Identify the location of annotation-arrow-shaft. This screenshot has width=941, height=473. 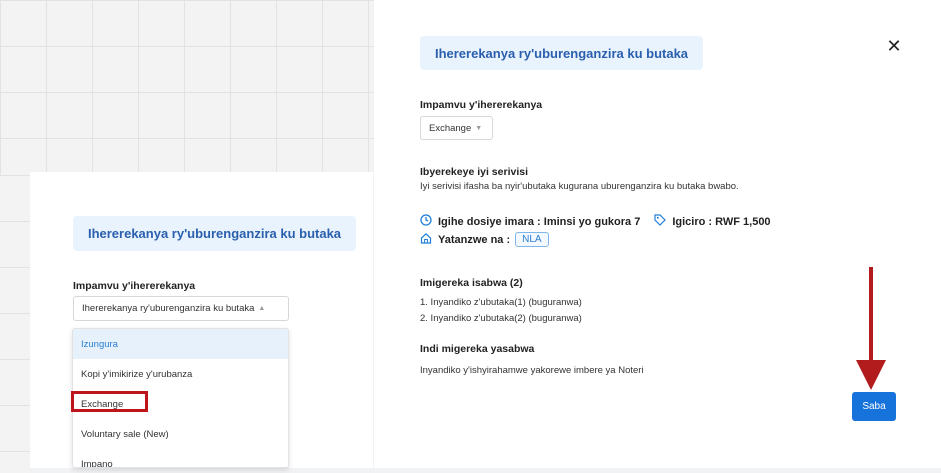
(871, 314).